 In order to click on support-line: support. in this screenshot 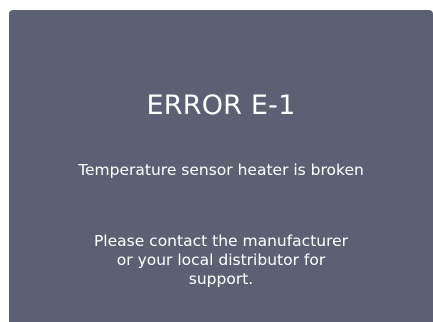, I will do `click(221, 279)`.